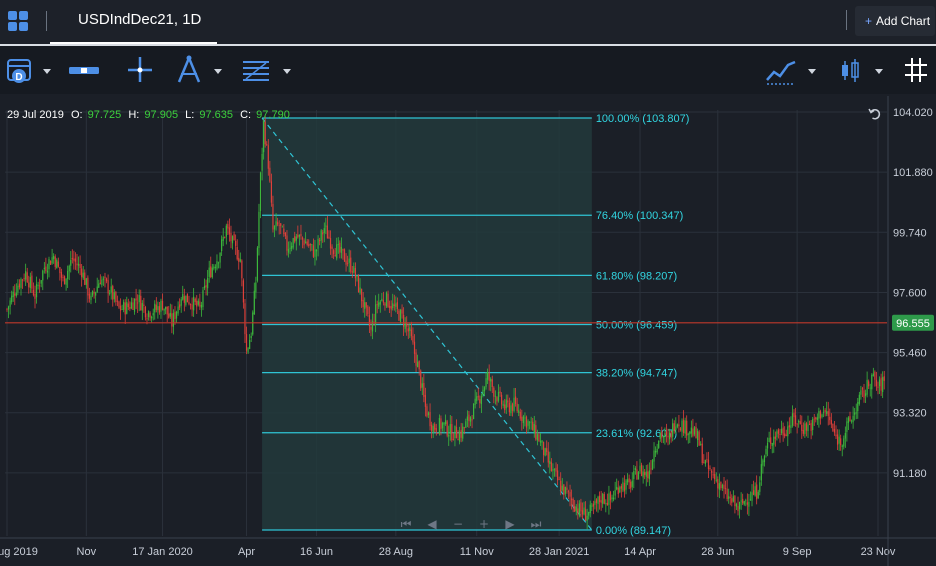  Describe the element at coordinates (218, 71) in the screenshot. I see `compass-dropdown-icon` at that location.